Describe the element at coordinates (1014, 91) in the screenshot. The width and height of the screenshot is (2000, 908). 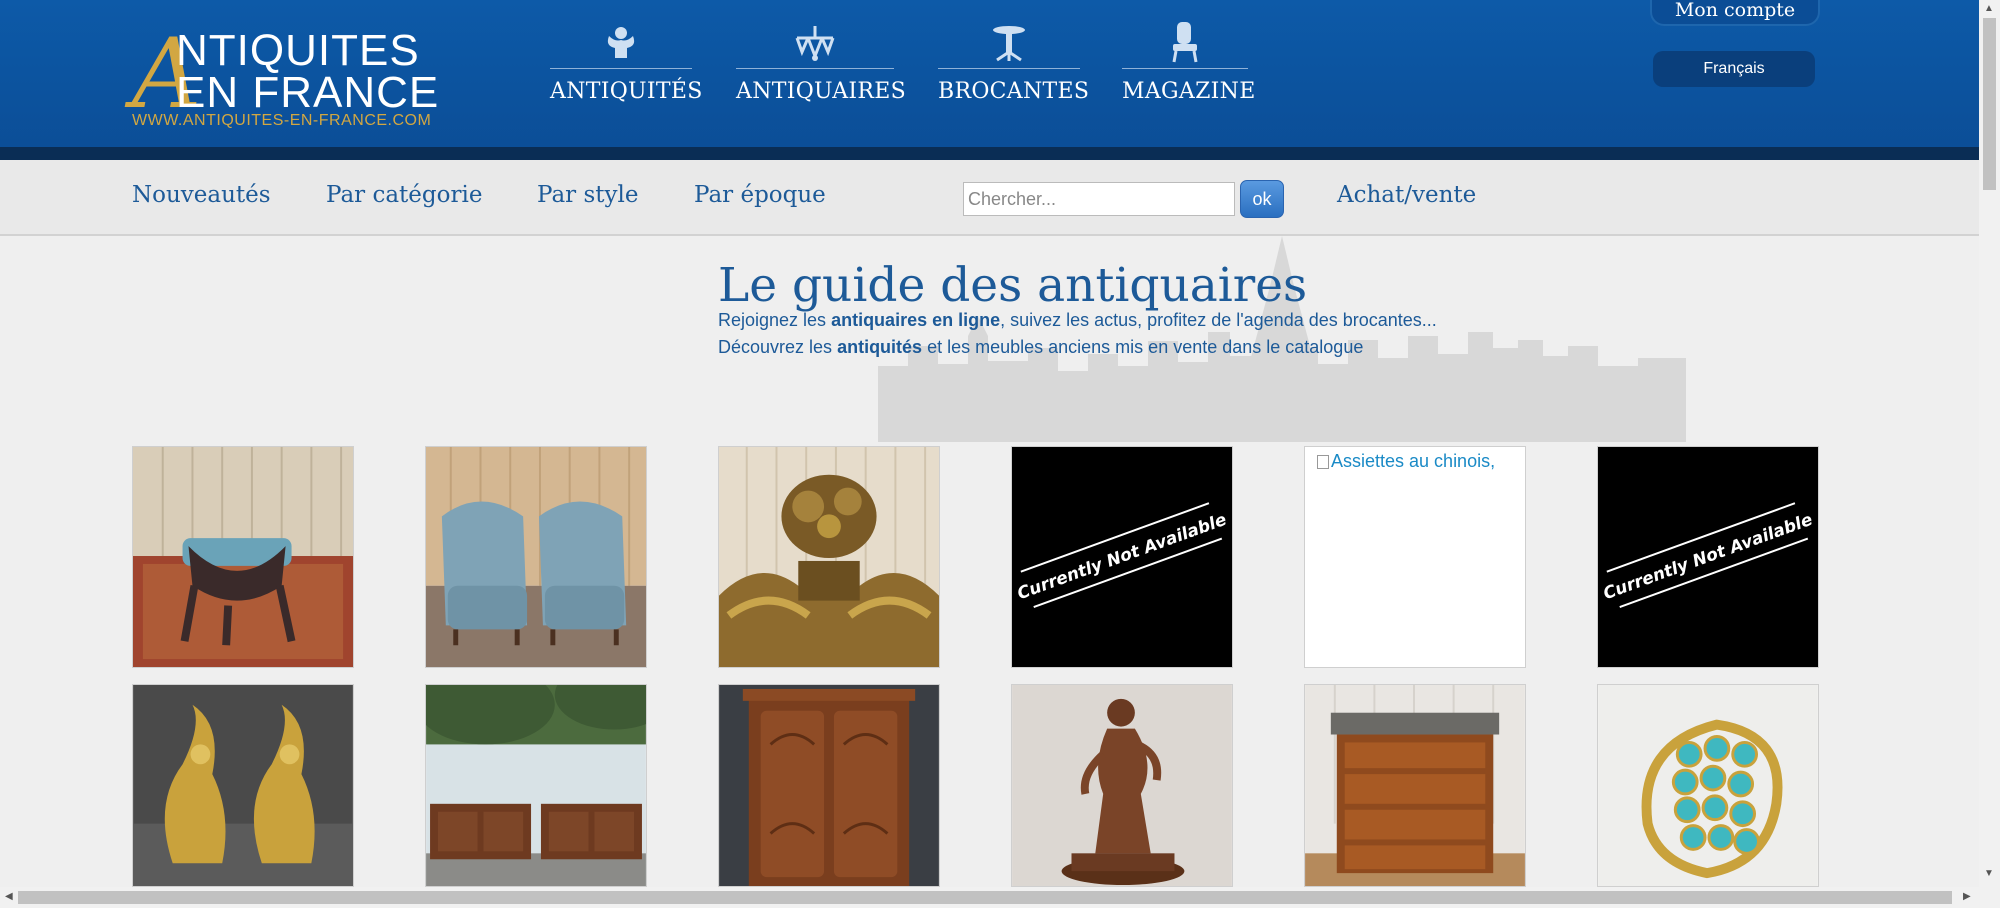
I see `main-nav-label: BROCANTES` at that location.